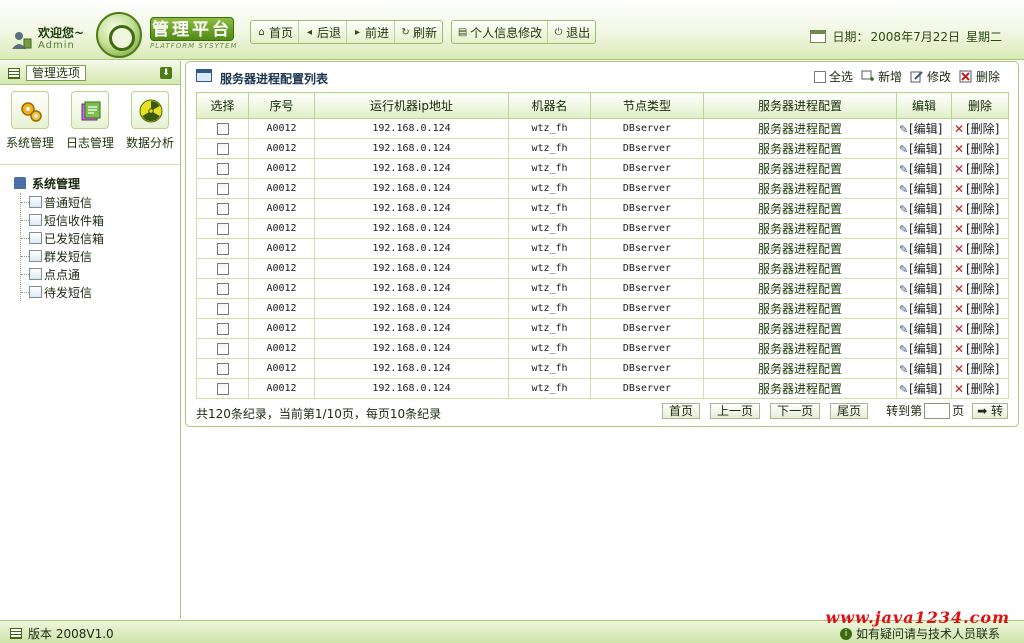 This screenshot has height=643, width=1024. What do you see at coordinates (558, 32) in the screenshot?
I see `logout-icon: ⏻` at bounding box center [558, 32].